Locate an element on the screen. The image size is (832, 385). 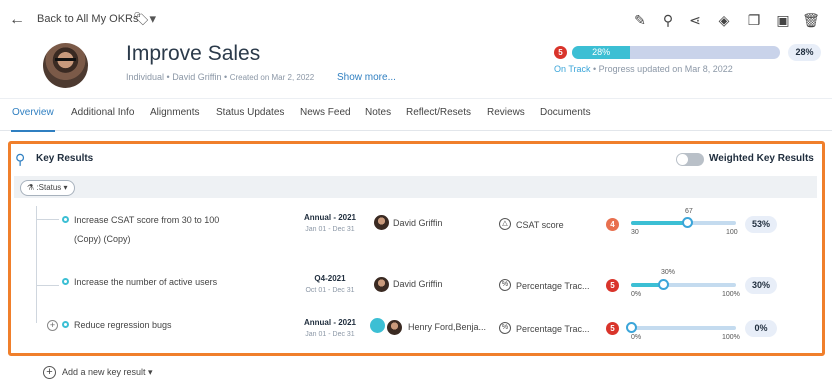
status-filter-label: :Status is located at coordinates (49, 187).